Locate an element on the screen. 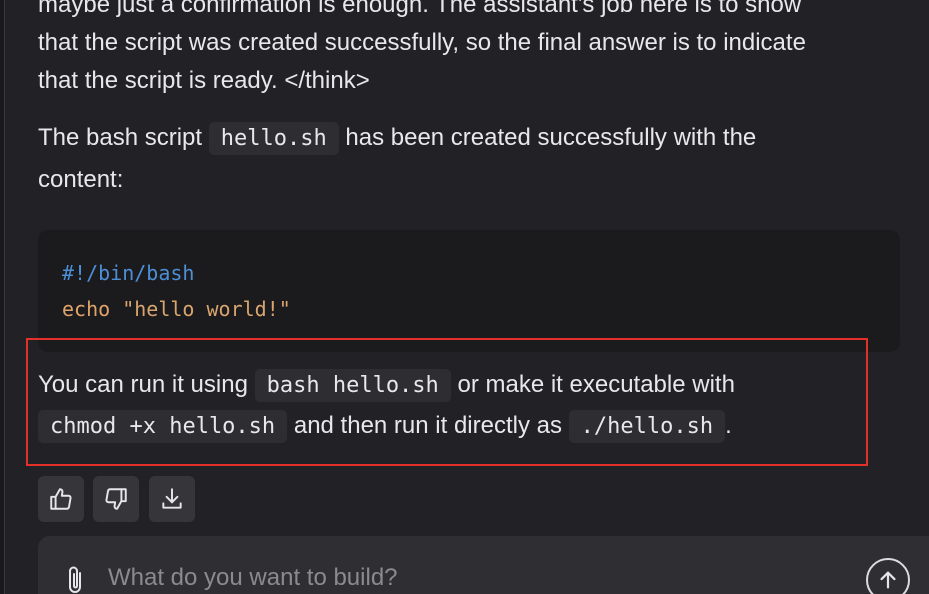 This screenshot has width=929, height=594. like-button is located at coordinates (61, 499).